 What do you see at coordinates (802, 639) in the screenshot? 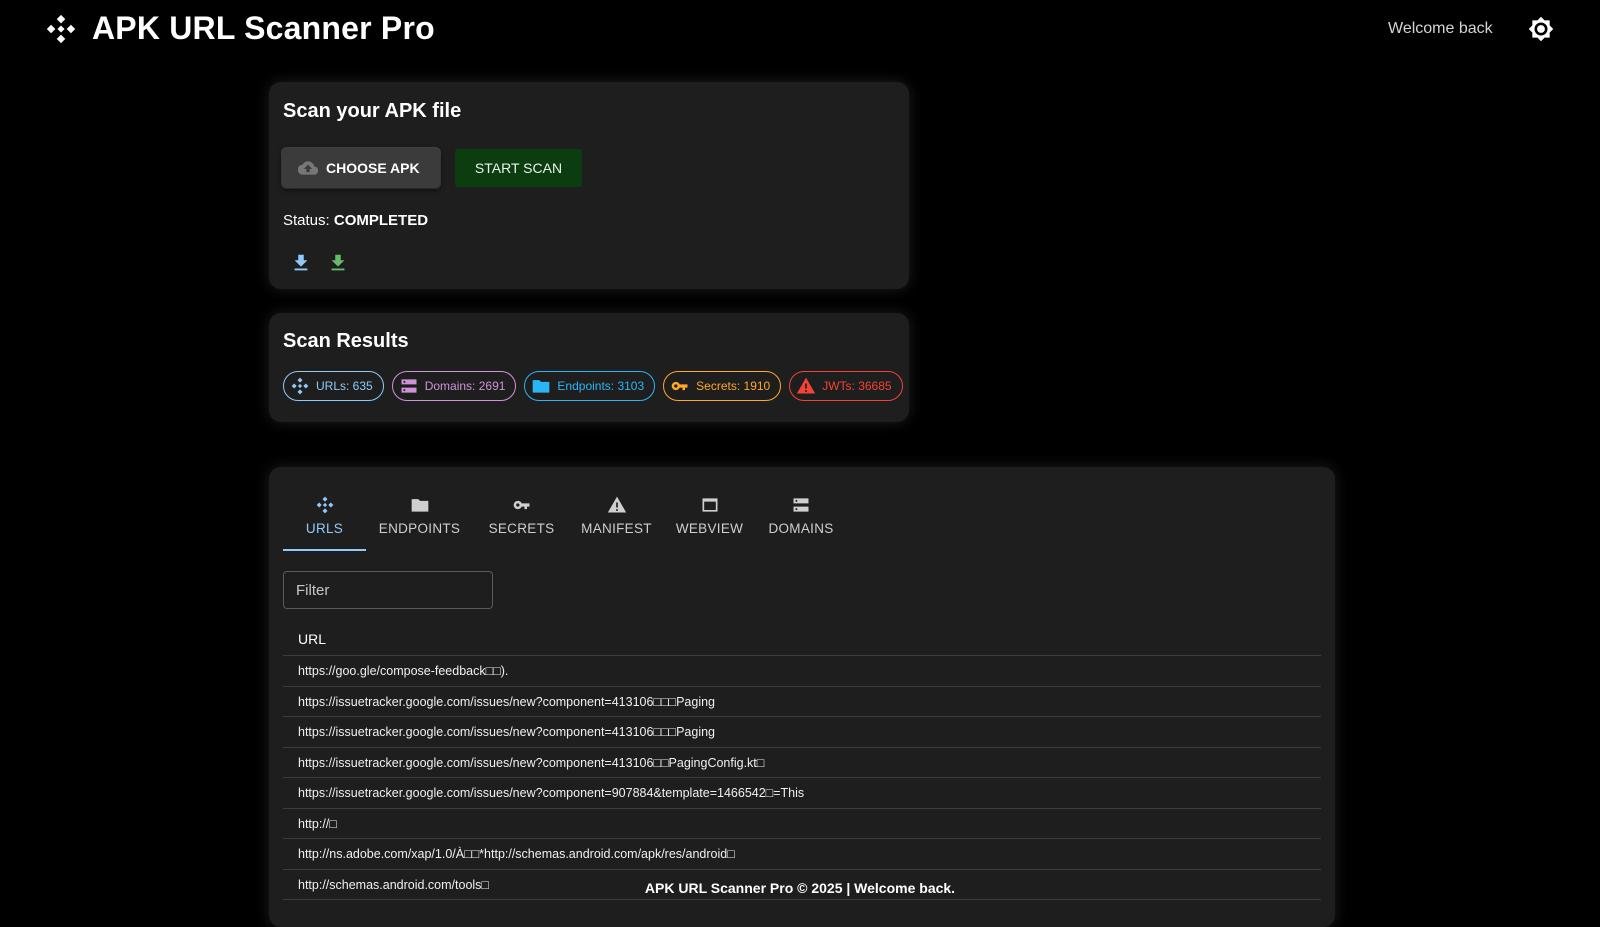
I see `table-header-url: URL` at bounding box center [802, 639].